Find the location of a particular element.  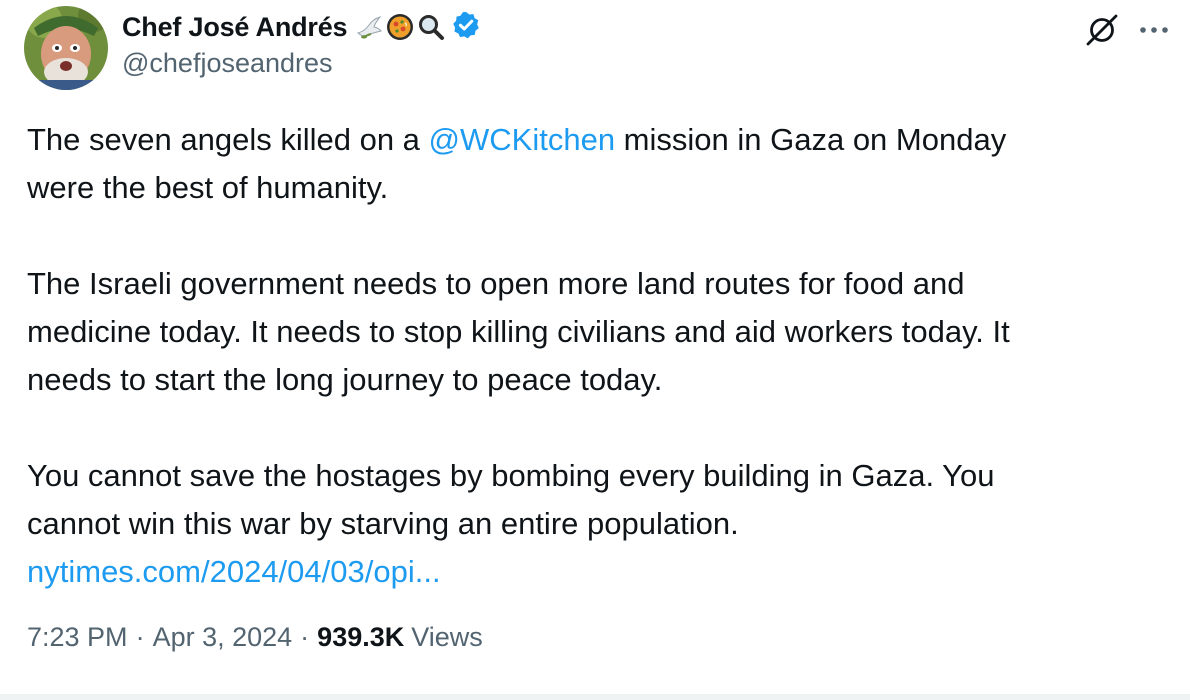

tweet-meta: 7:23 PM · Apr 3, 2024 · 939.3K Views is located at coordinates (255, 637).